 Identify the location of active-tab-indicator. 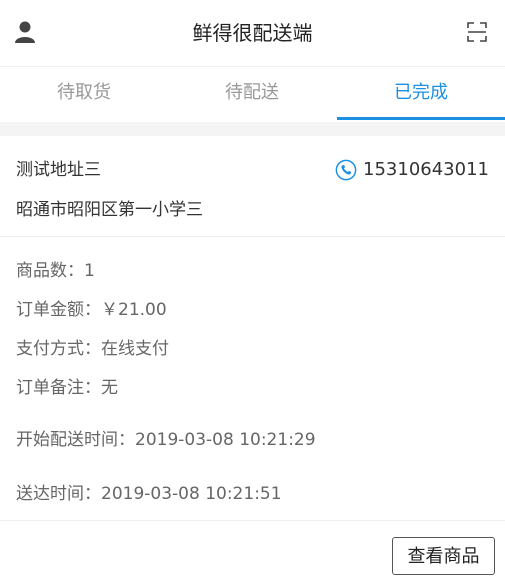
(421, 118).